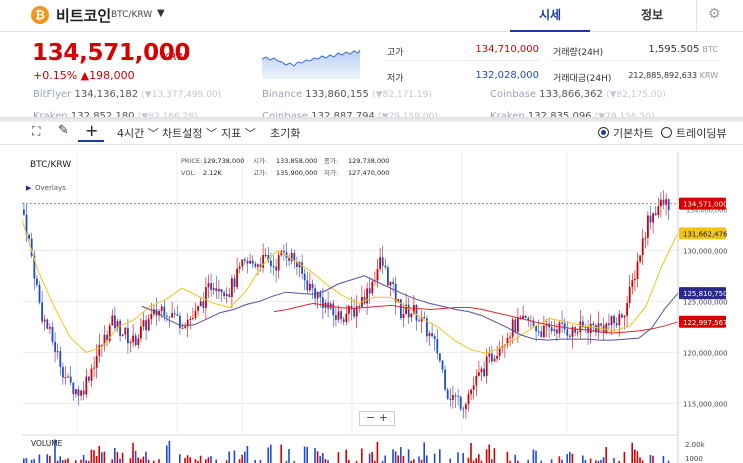 The height and width of the screenshot is (463, 743). Describe the element at coordinates (701, 133) in the screenshot. I see `tradingview-label: 트레이딩뷰` at that location.